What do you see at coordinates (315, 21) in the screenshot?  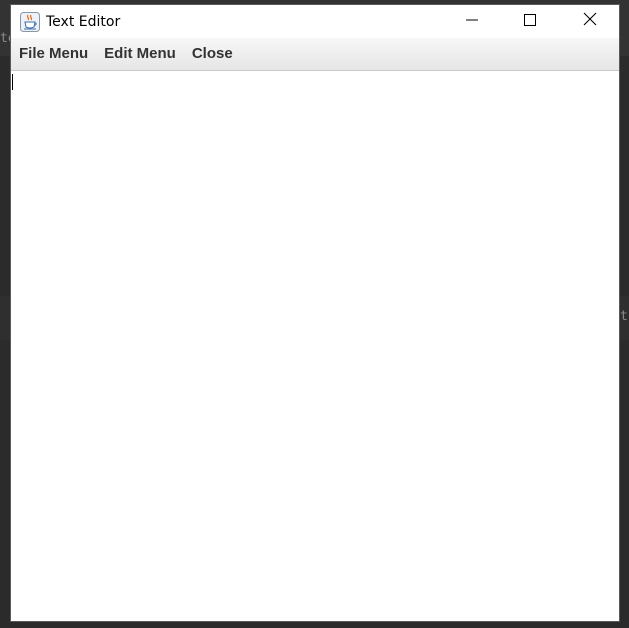 I see `title-bar: Text Editor` at bounding box center [315, 21].